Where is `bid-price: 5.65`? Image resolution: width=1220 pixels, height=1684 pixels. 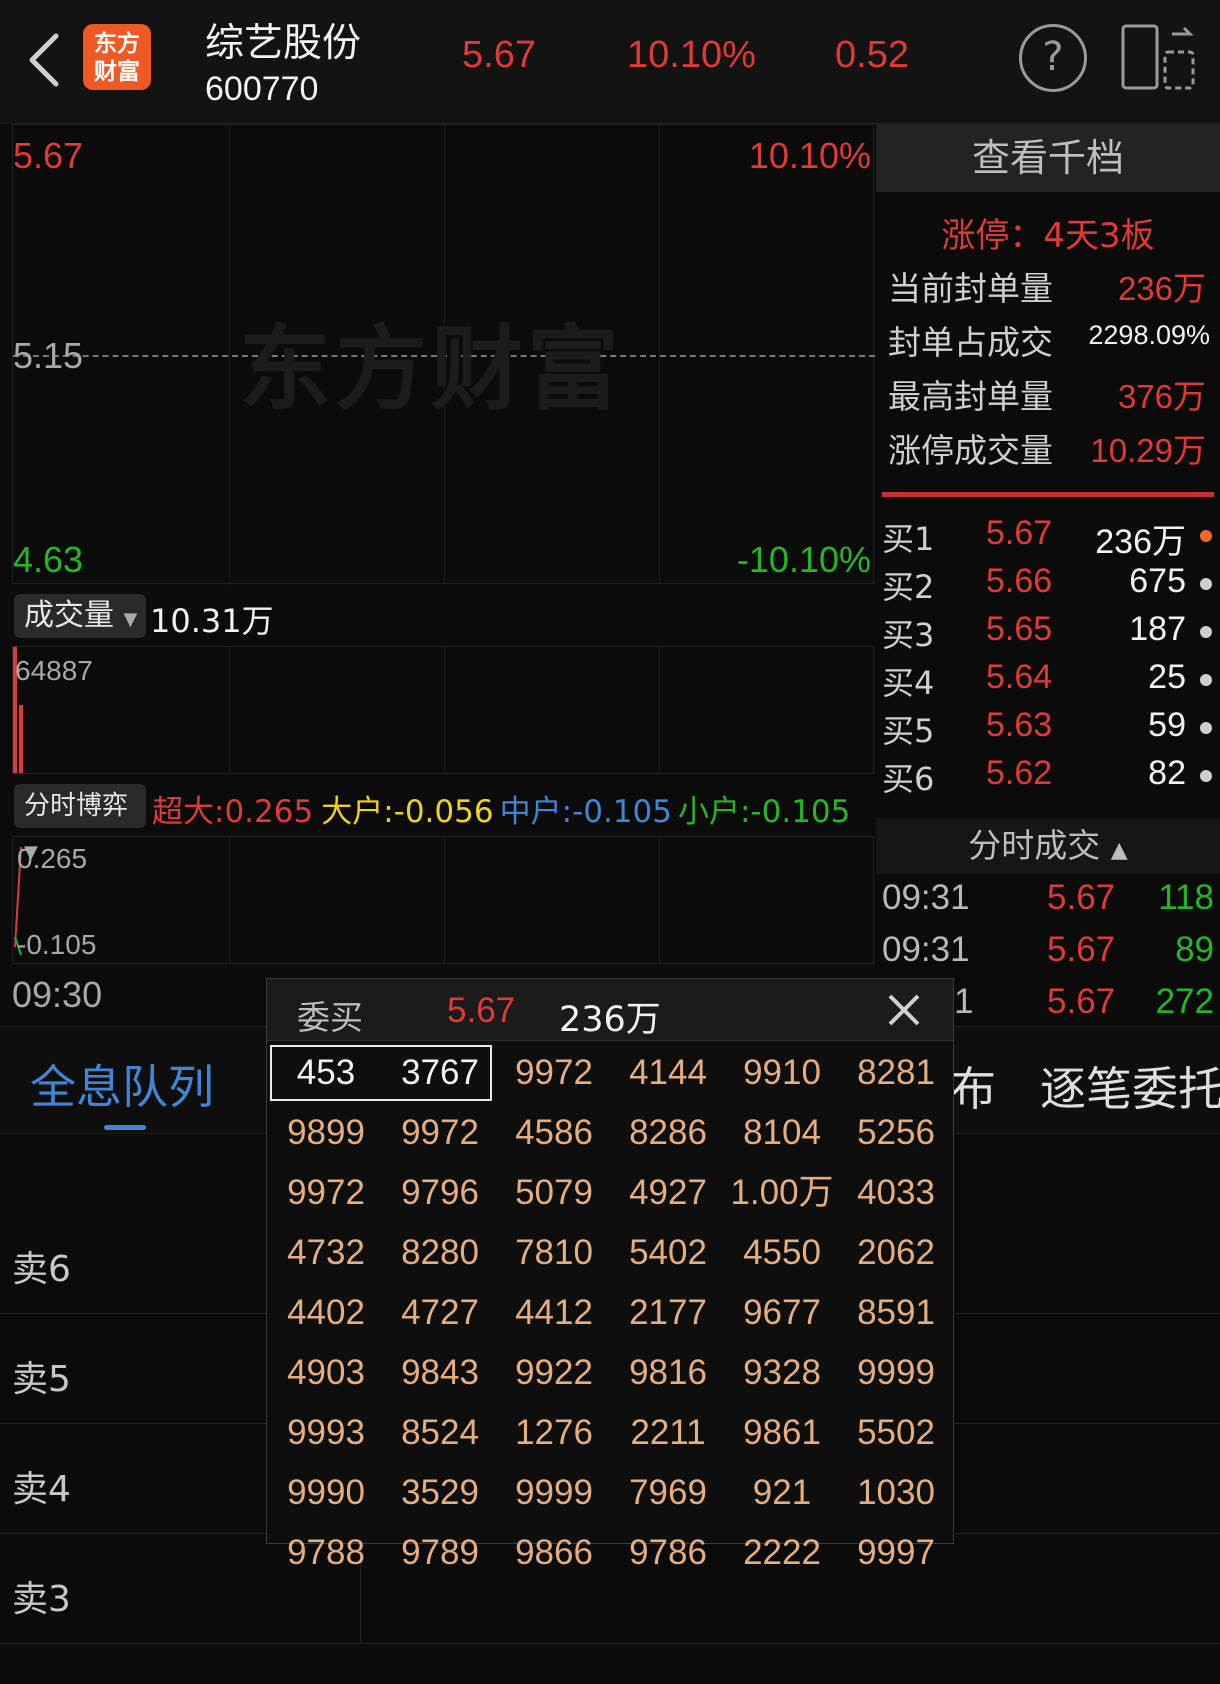
bid-price: 5.65 is located at coordinates (1019, 629).